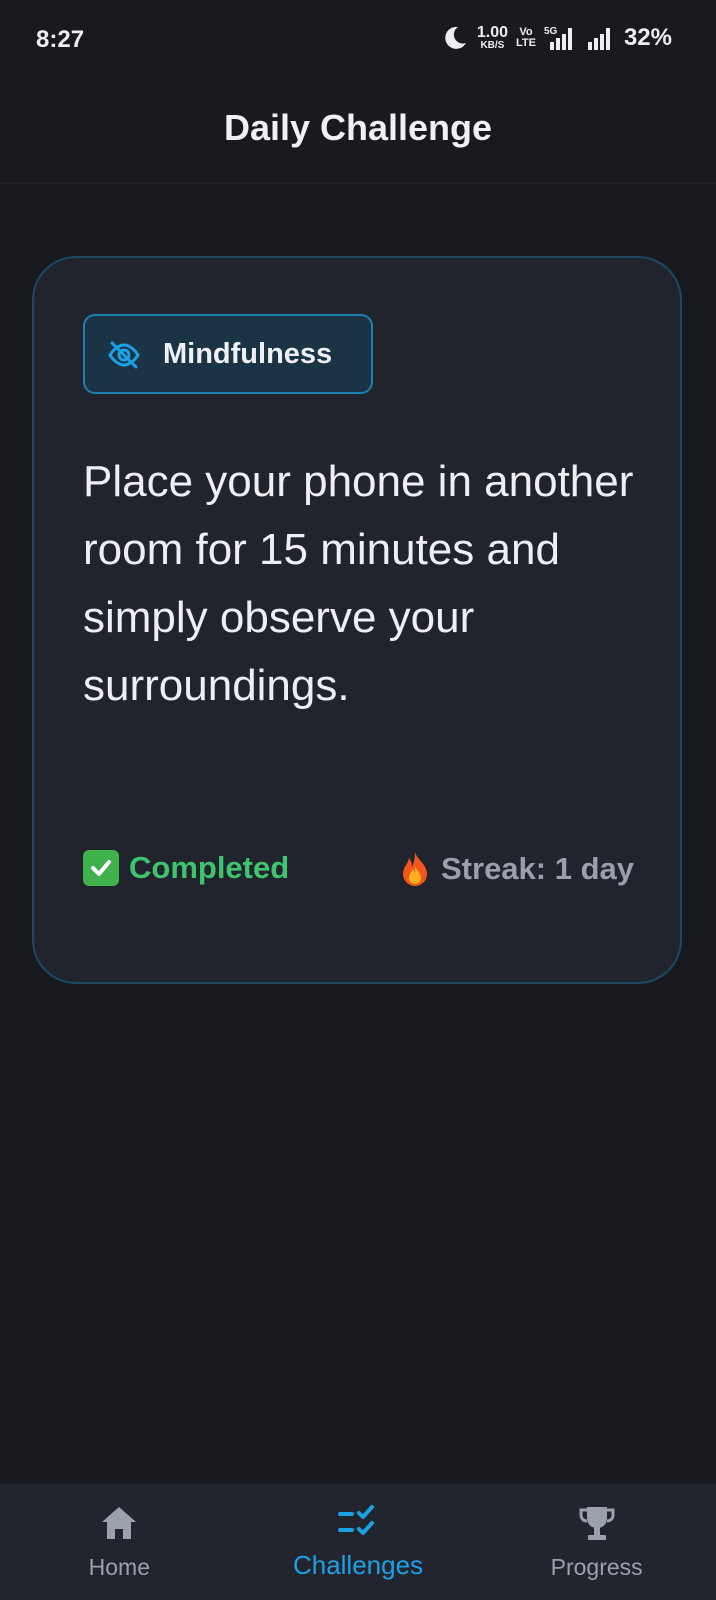 The width and height of the screenshot is (716, 1600). Describe the element at coordinates (551, 31) in the screenshot. I see `svg-text: 5G` at that location.